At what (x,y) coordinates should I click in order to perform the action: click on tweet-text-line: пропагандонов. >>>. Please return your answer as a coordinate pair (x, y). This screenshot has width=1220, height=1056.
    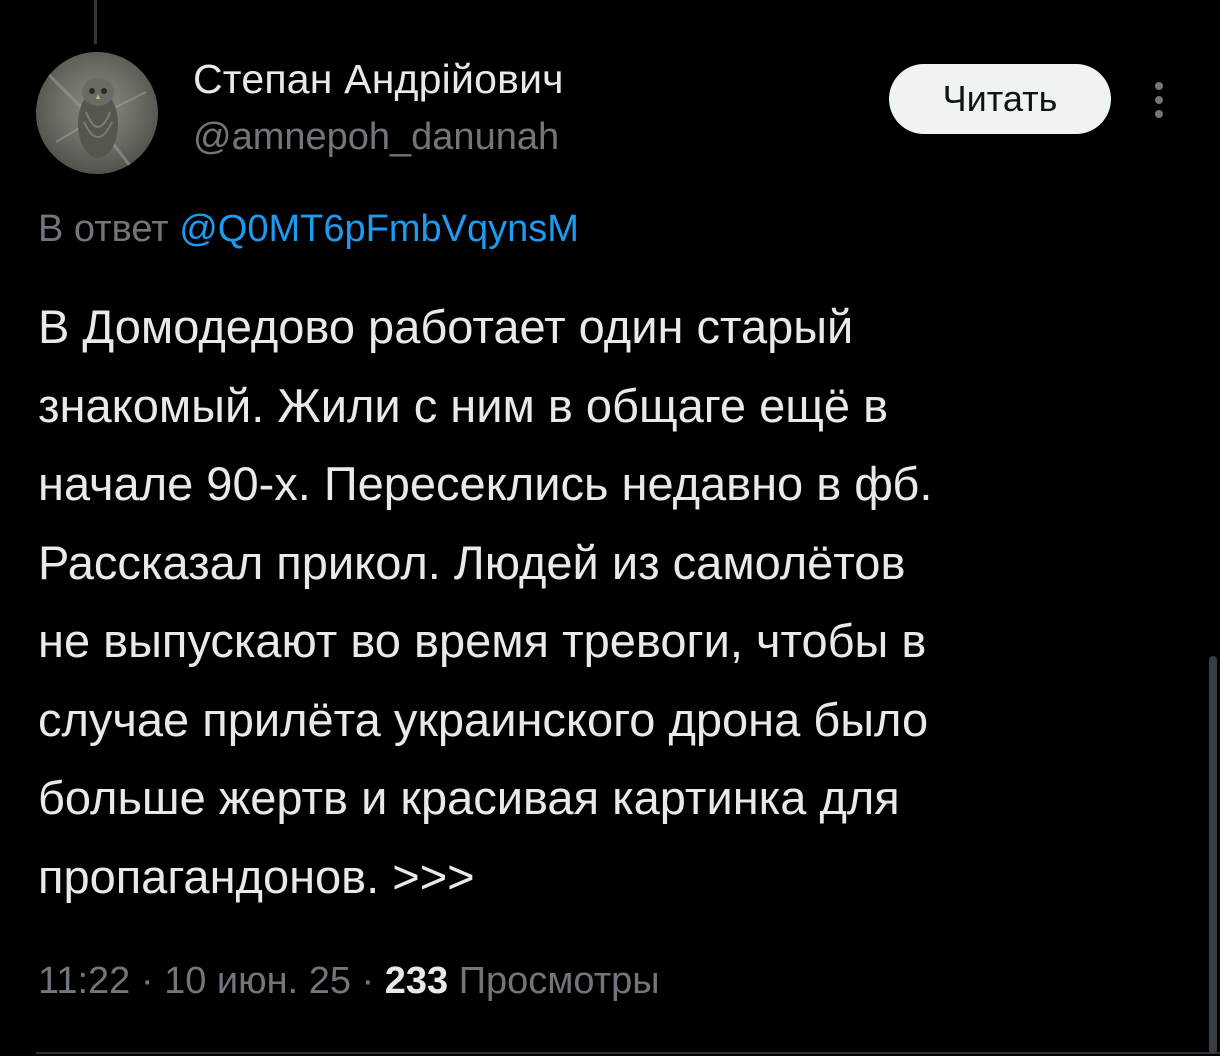
    Looking at the image, I should click on (256, 876).